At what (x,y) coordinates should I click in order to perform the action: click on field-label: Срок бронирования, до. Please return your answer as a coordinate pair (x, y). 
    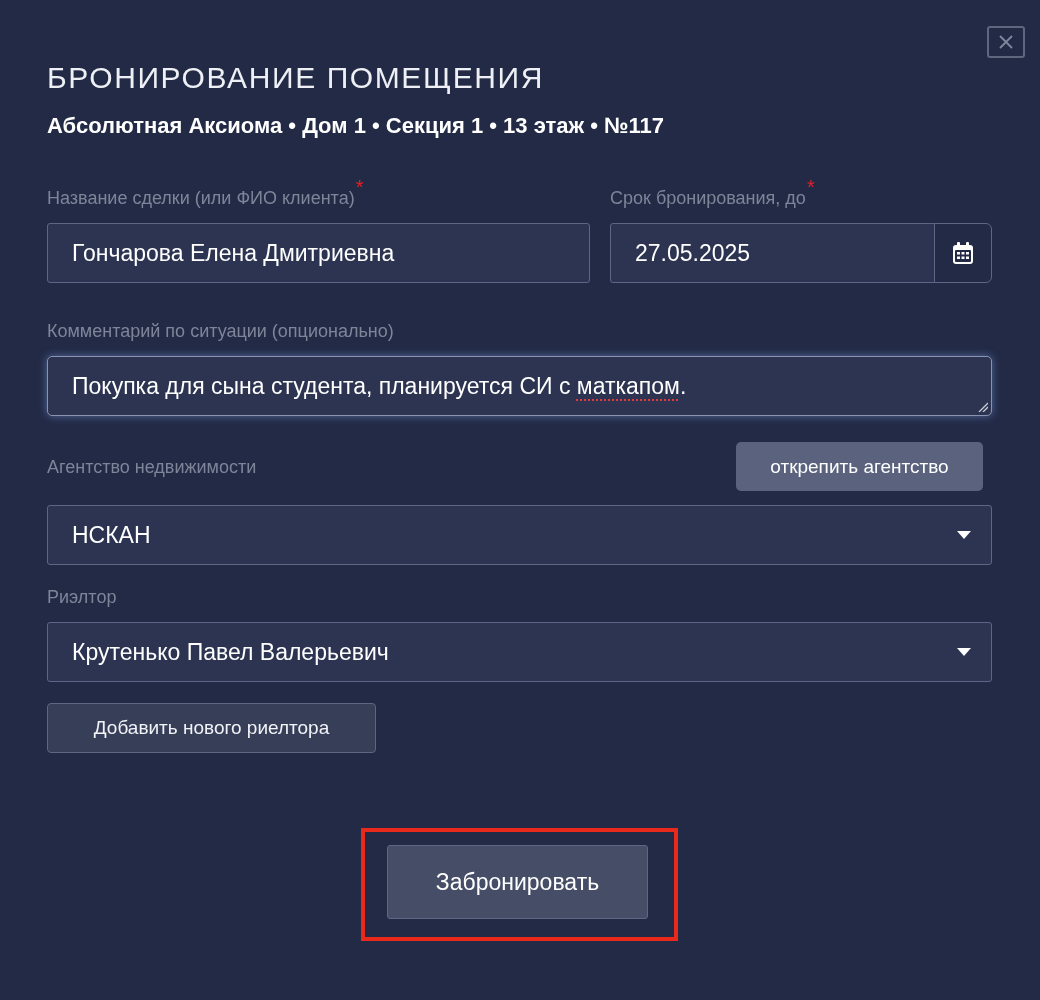
    Looking at the image, I should click on (708, 198).